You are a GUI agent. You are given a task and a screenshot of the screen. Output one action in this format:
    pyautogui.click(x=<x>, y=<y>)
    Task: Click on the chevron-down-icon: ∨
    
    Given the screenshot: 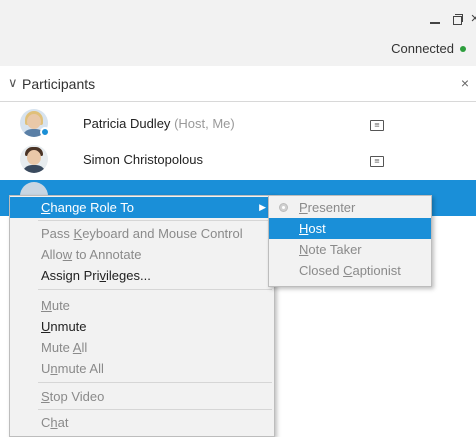 What is the action you would take?
    pyautogui.click(x=13, y=83)
    